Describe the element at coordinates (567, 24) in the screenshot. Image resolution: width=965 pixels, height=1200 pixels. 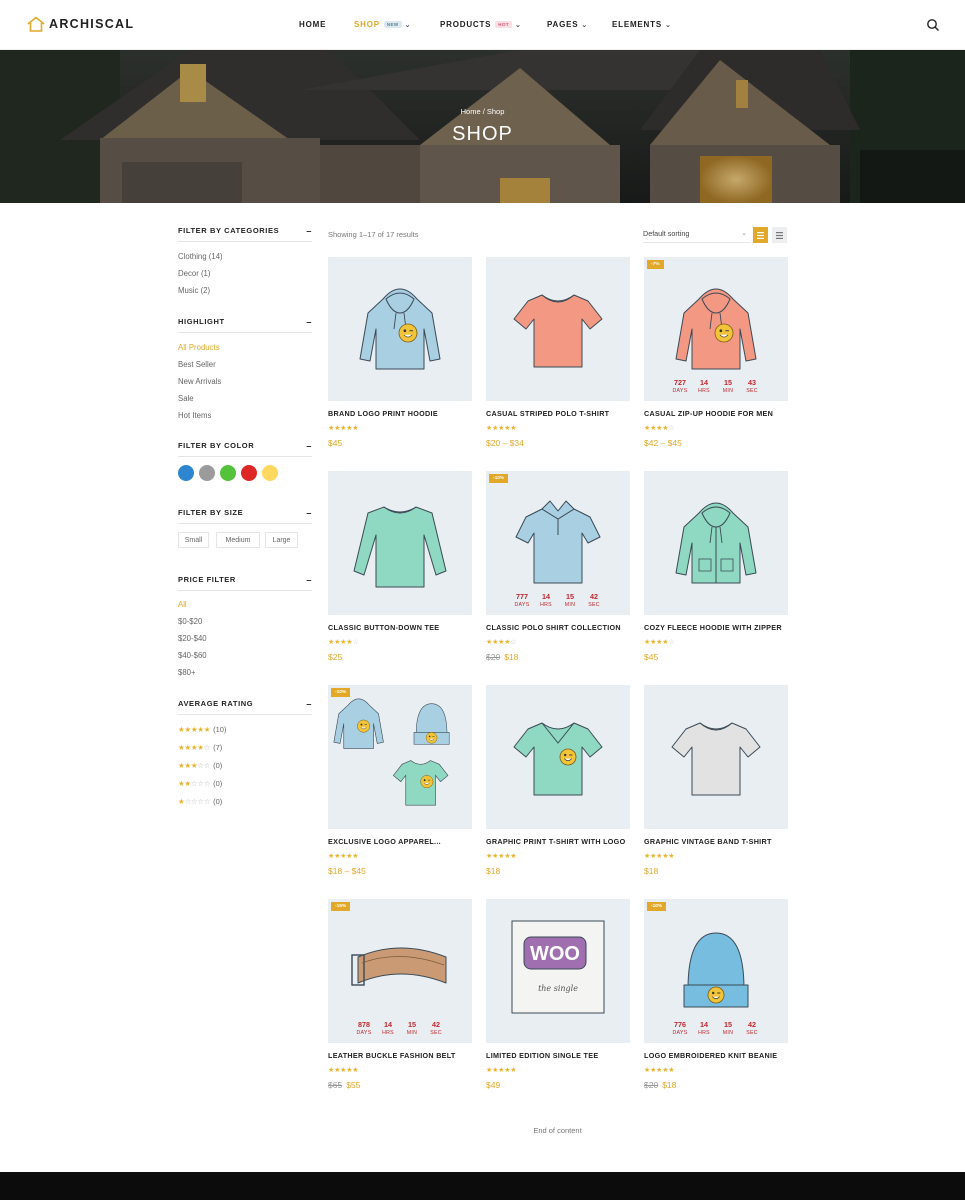
I see `nav-item-pages: PAGES ⌄` at that location.